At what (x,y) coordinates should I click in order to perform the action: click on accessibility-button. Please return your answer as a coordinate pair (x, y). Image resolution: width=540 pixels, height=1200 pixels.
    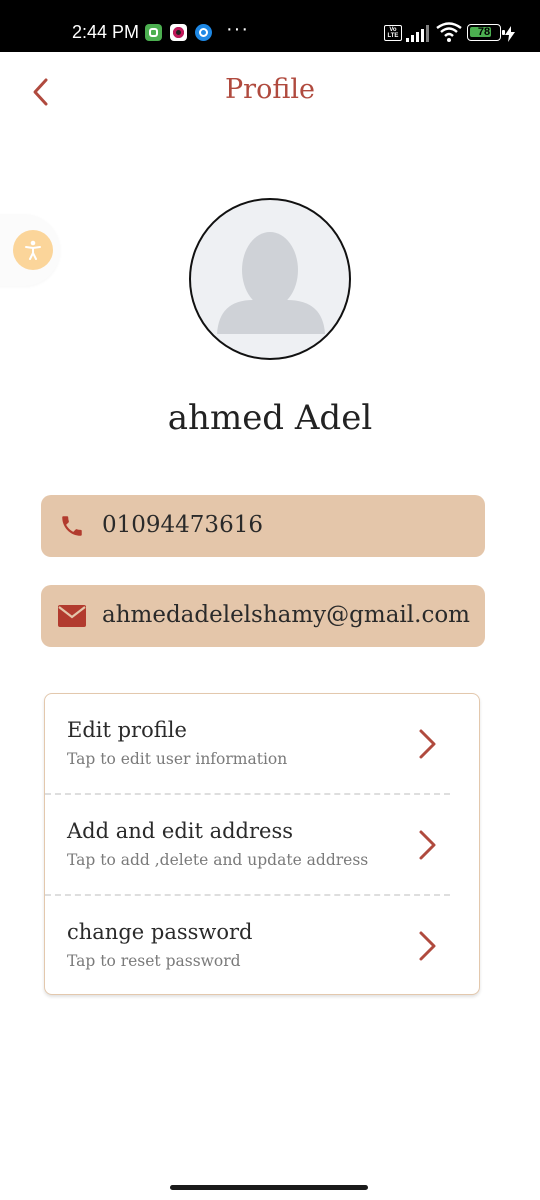
    Looking at the image, I should click on (33, 250).